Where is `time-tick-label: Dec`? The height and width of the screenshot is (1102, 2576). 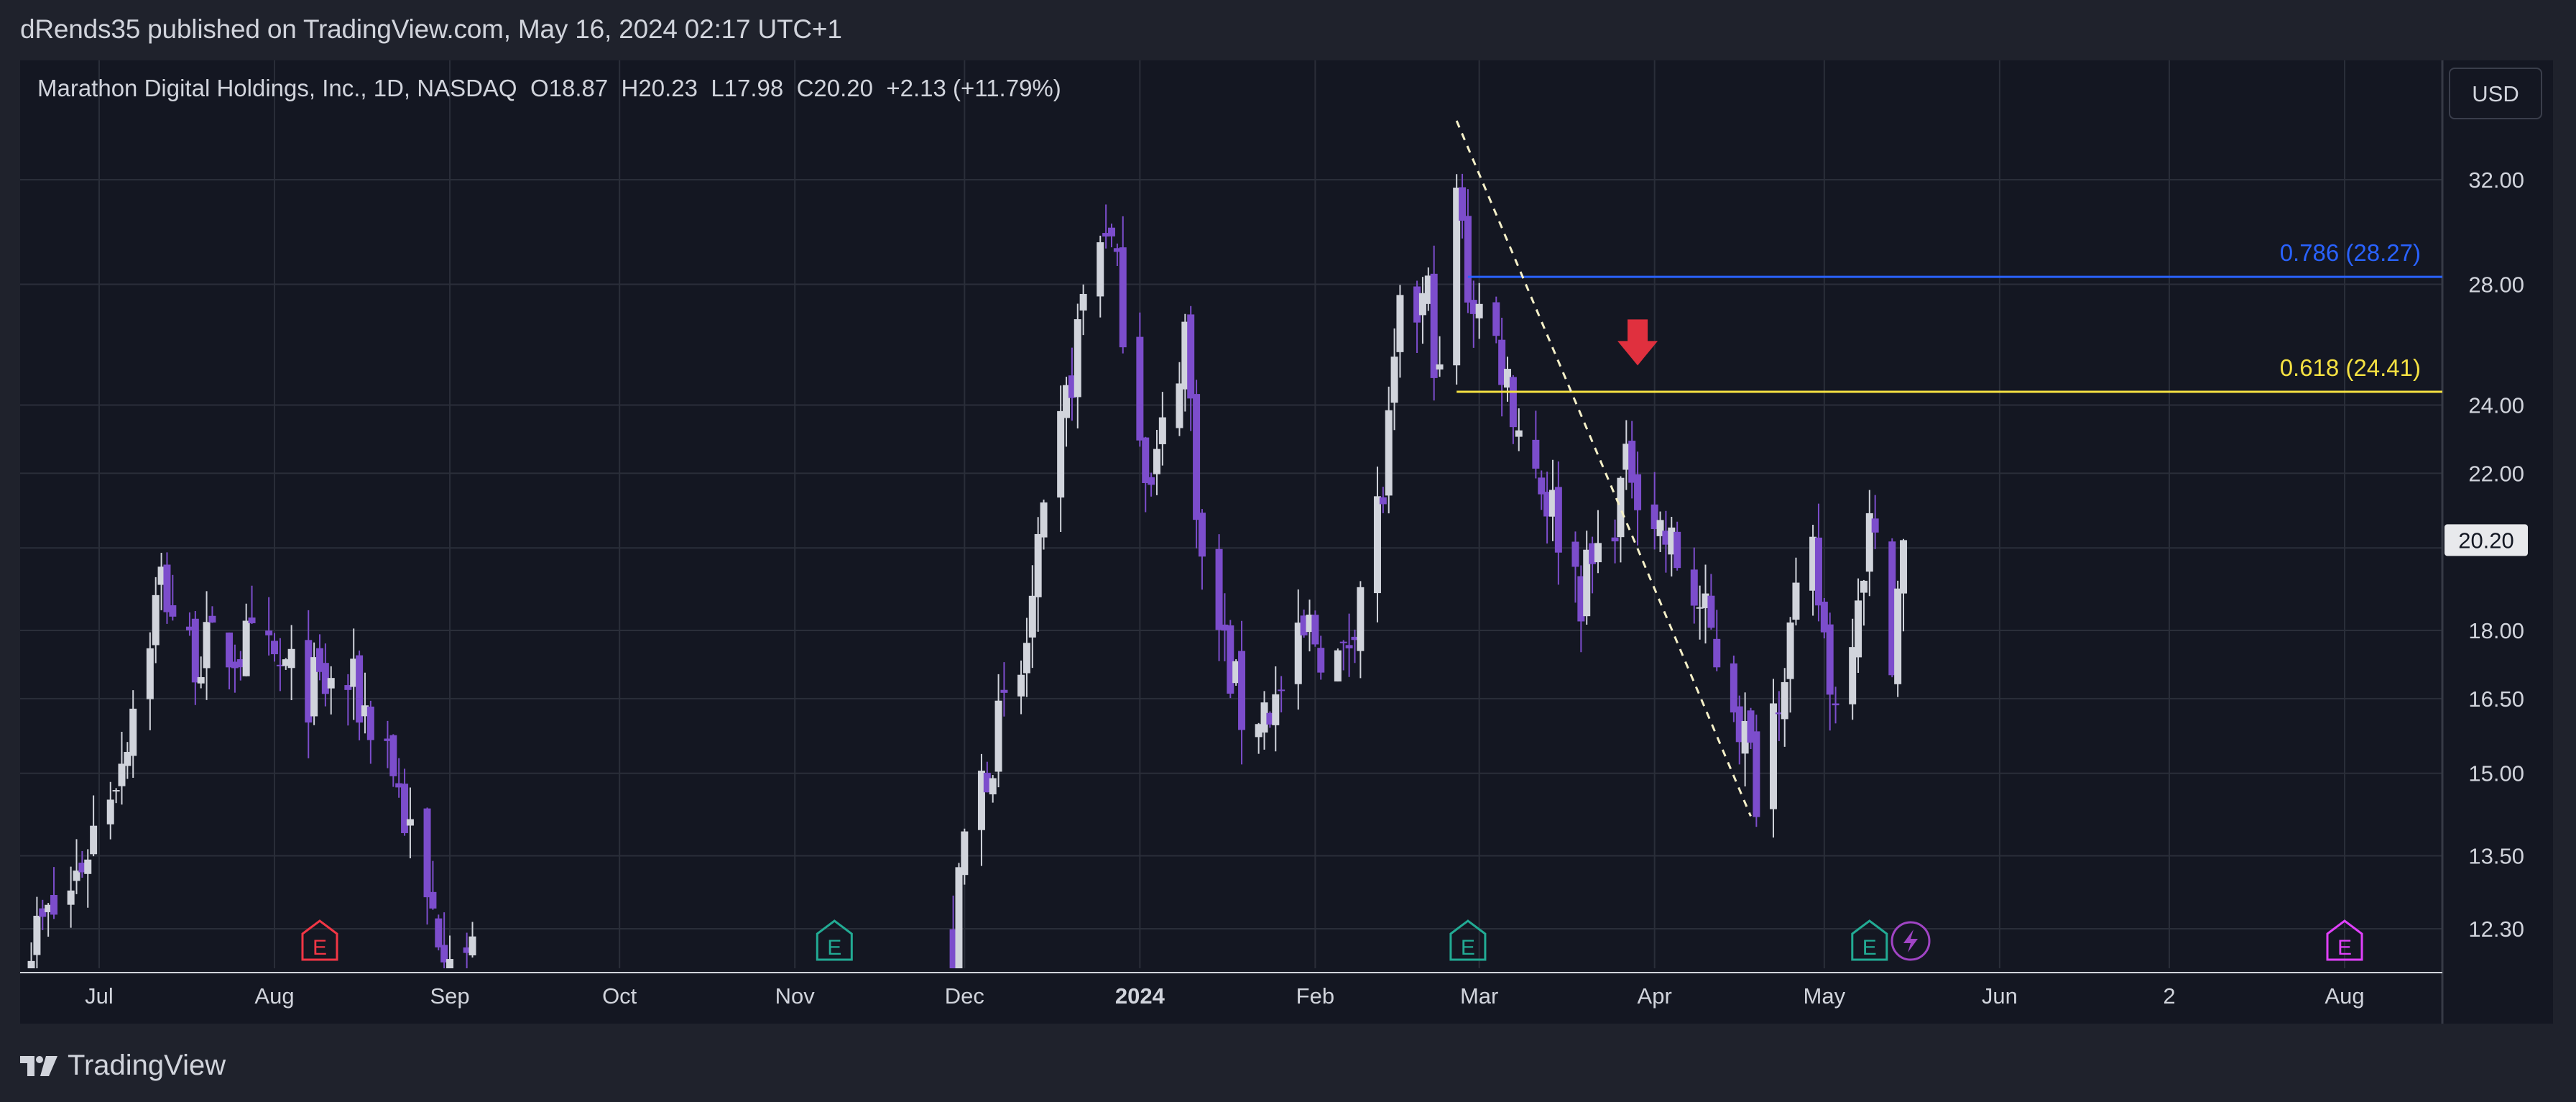 time-tick-label: Dec is located at coordinates (964, 996).